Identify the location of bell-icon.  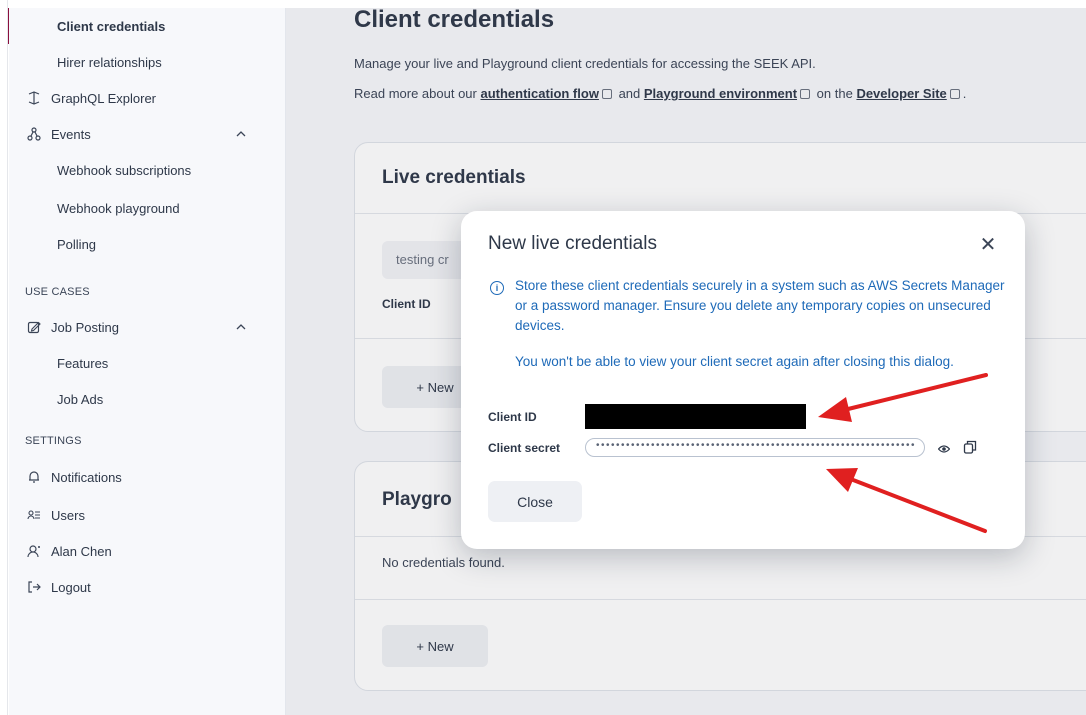
(34, 477).